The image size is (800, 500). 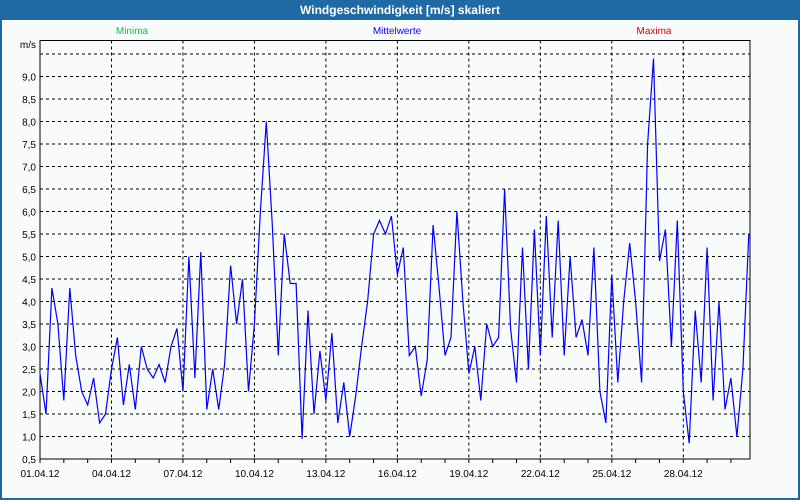 What do you see at coordinates (683, 474) in the screenshot?
I see `x-tick-label: 28.04.12` at bounding box center [683, 474].